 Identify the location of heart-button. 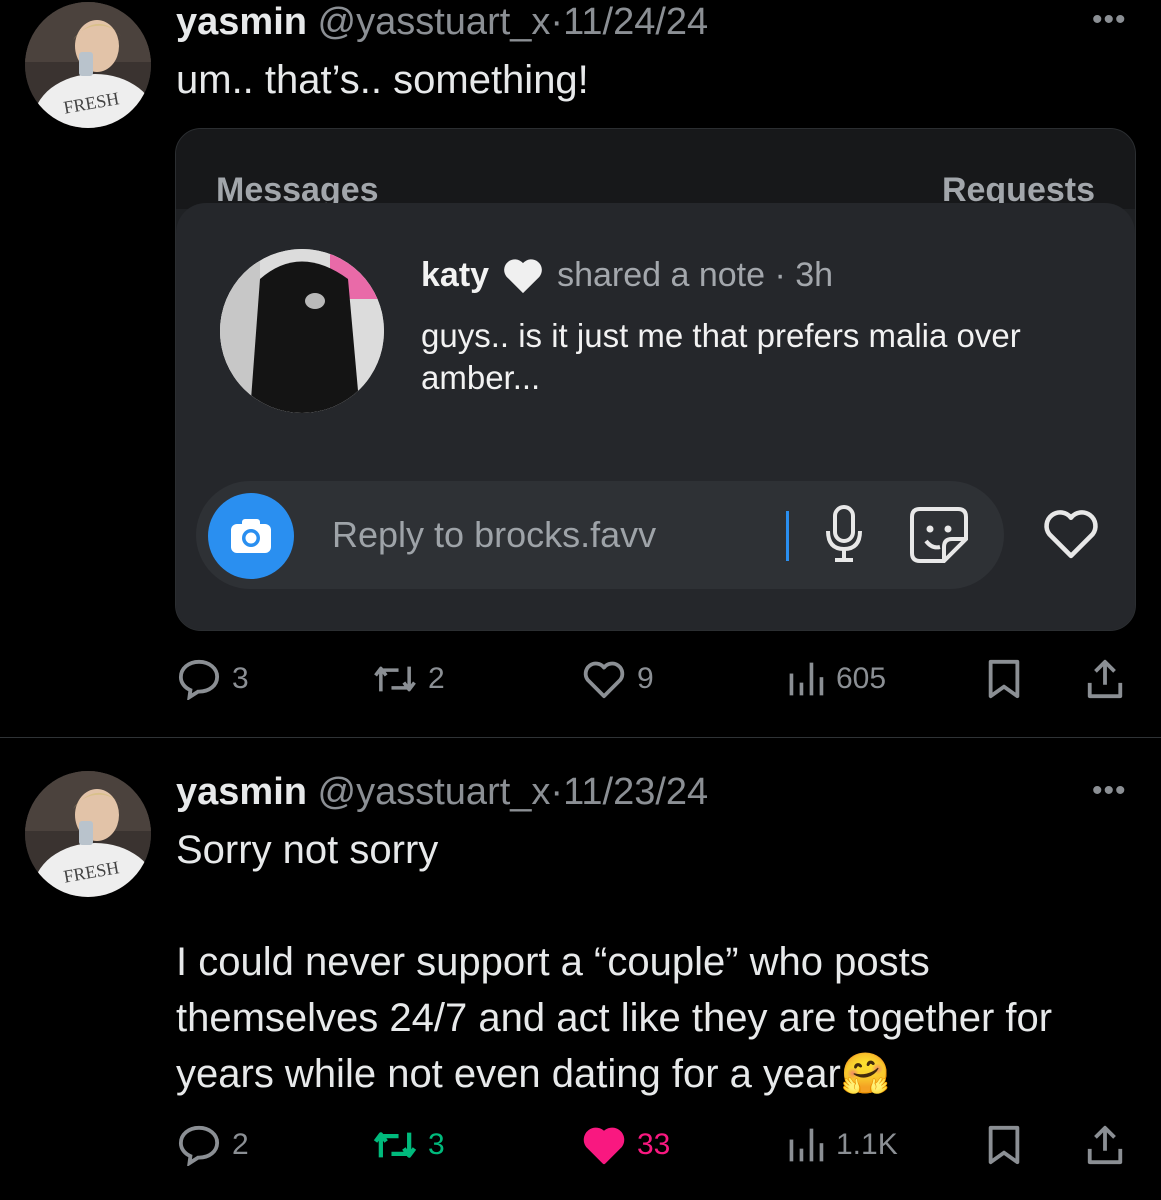
(1071, 535).